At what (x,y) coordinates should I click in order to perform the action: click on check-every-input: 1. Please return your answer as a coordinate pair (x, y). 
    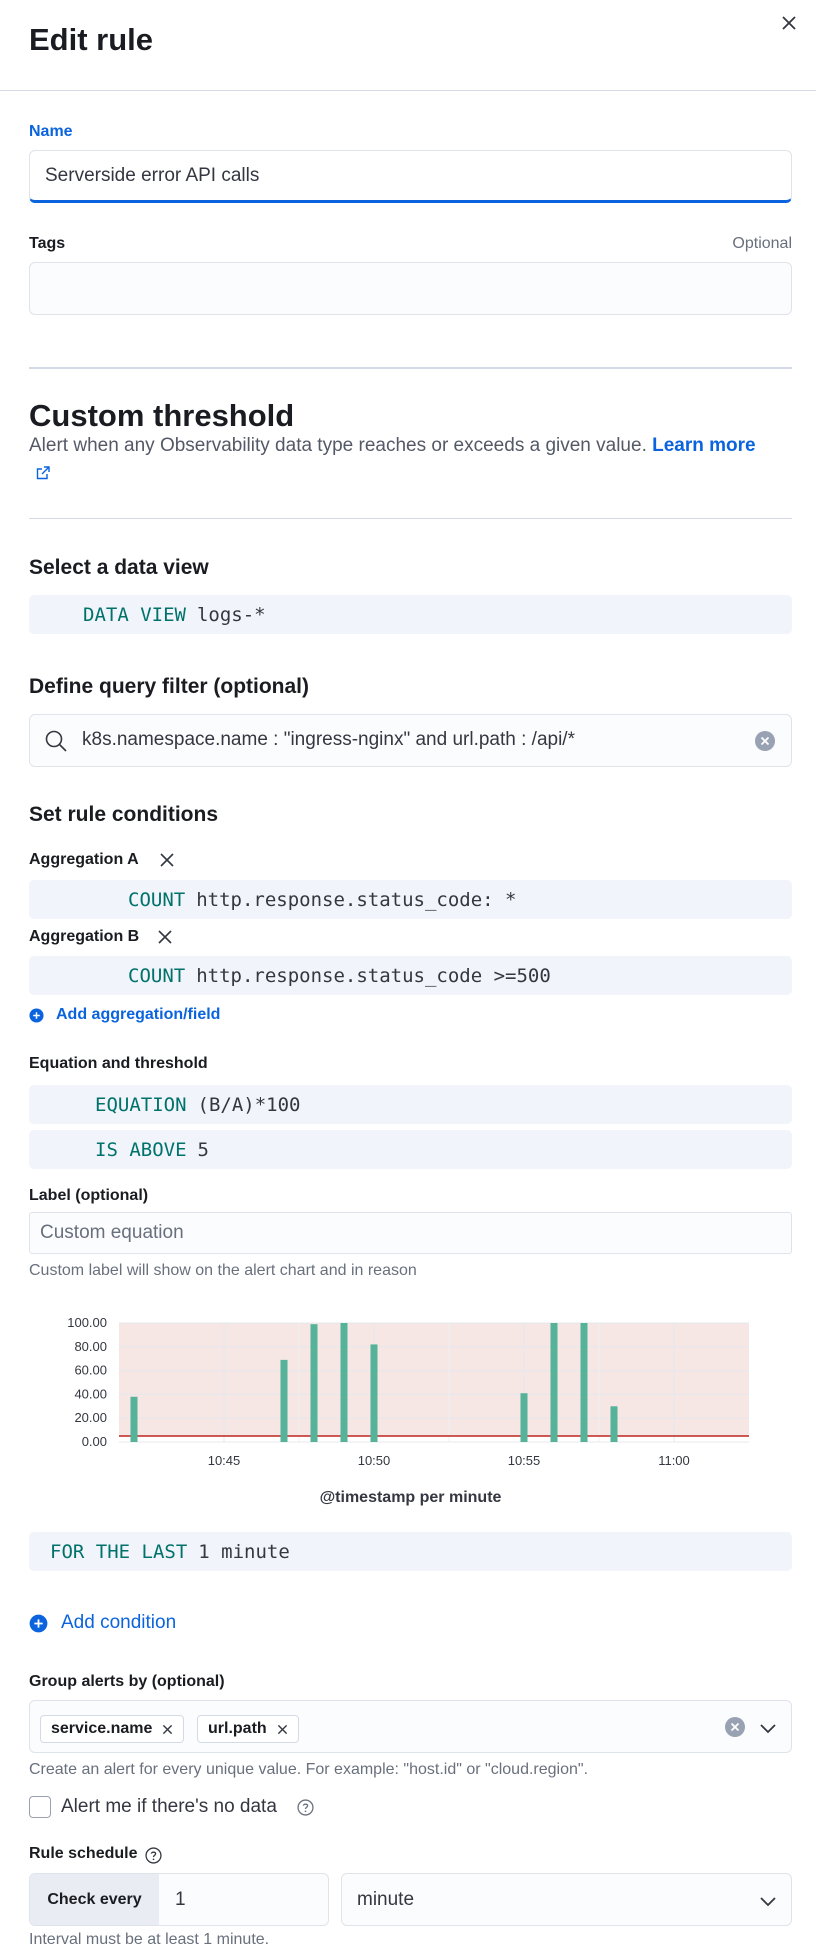
    Looking at the image, I should click on (180, 1900).